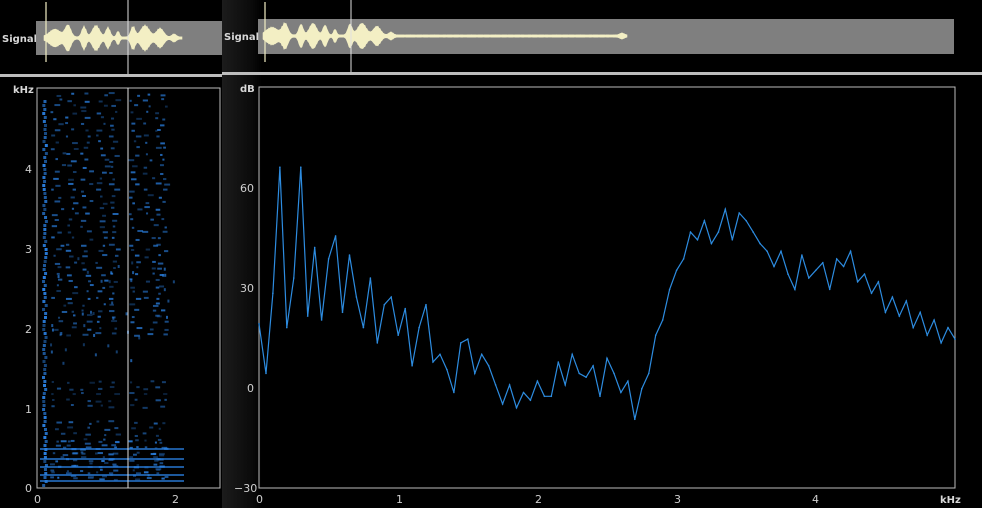 The width and height of the screenshot is (982, 508). I want to click on spectrum-y-tick-30: 30, so click(247, 288).